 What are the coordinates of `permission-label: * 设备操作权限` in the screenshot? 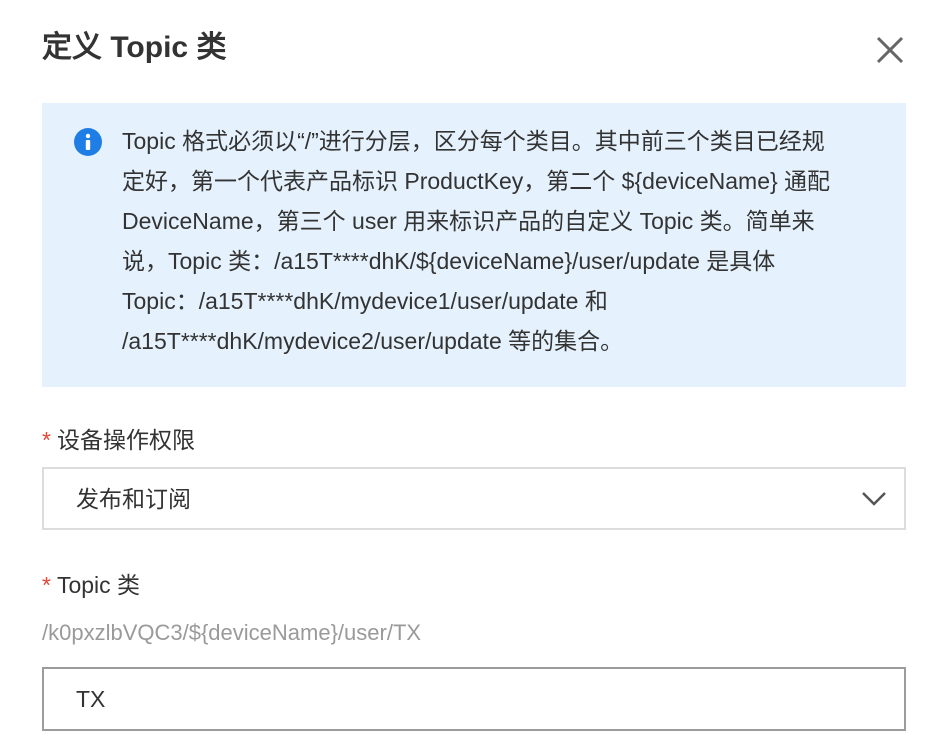 It's located at (118, 440).